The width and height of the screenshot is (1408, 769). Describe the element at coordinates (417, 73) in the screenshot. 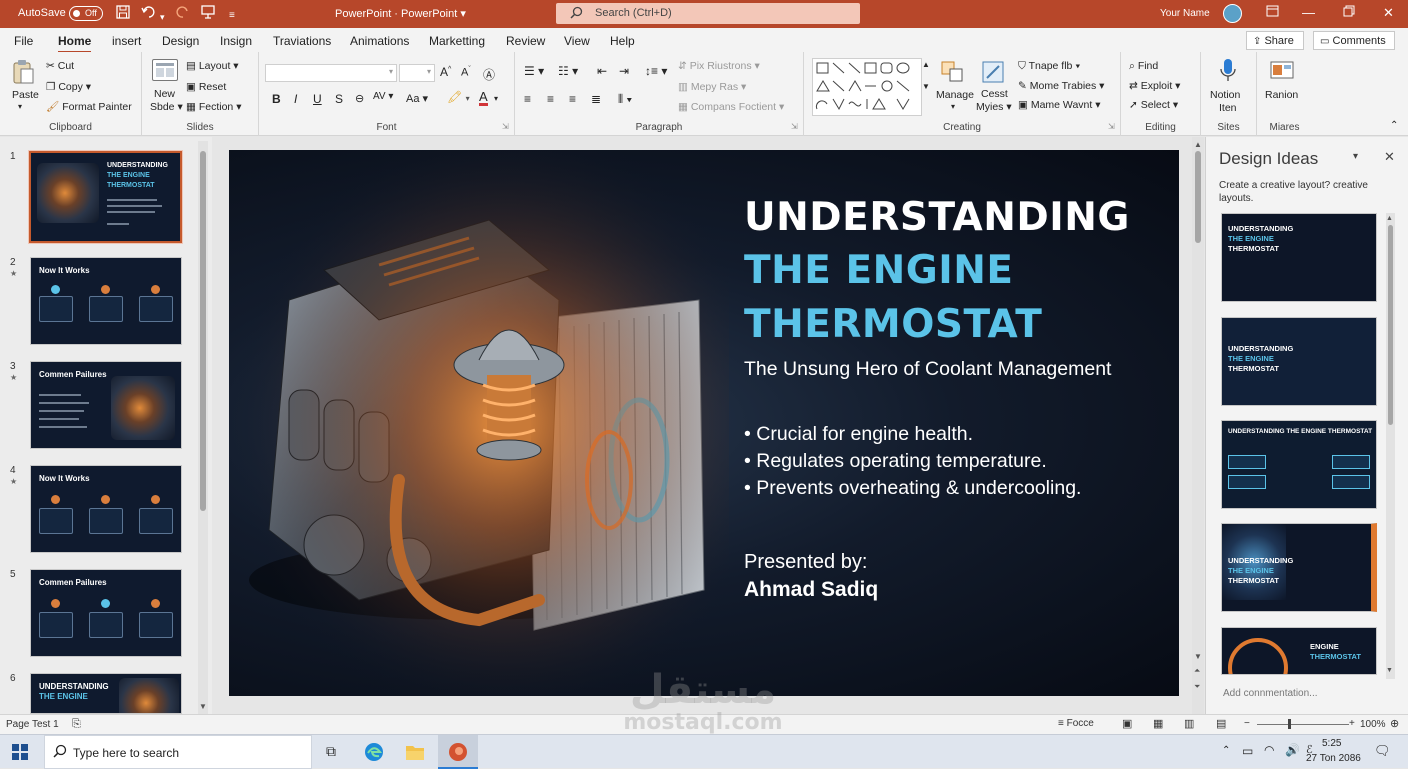

I see `font-size-combo: ▾` at that location.